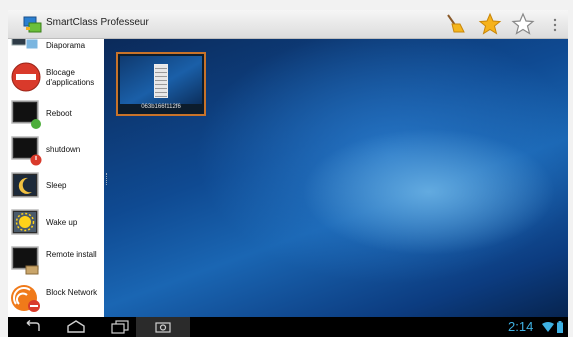  Describe the element at coordinates (59, 113) in the screenshot. I see `sidebar-item-label: Reboot` at that location.